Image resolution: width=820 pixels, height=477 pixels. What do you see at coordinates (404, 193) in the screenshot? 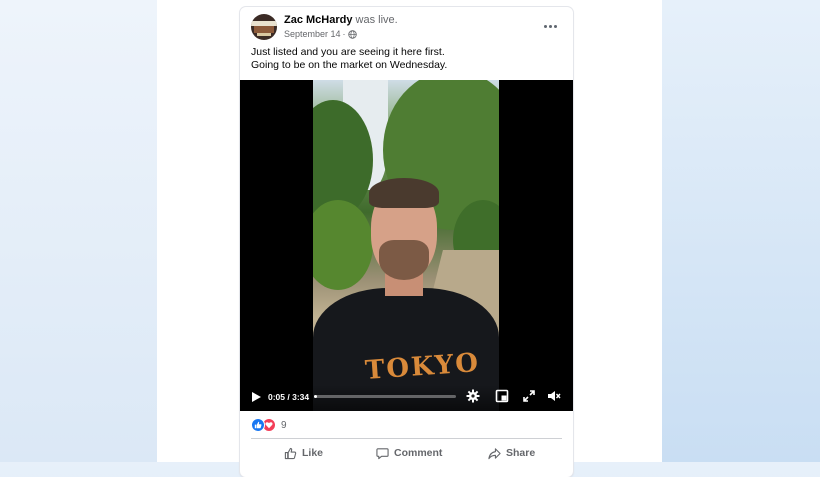
I see `person-hair` at bounding box center [404, 193].